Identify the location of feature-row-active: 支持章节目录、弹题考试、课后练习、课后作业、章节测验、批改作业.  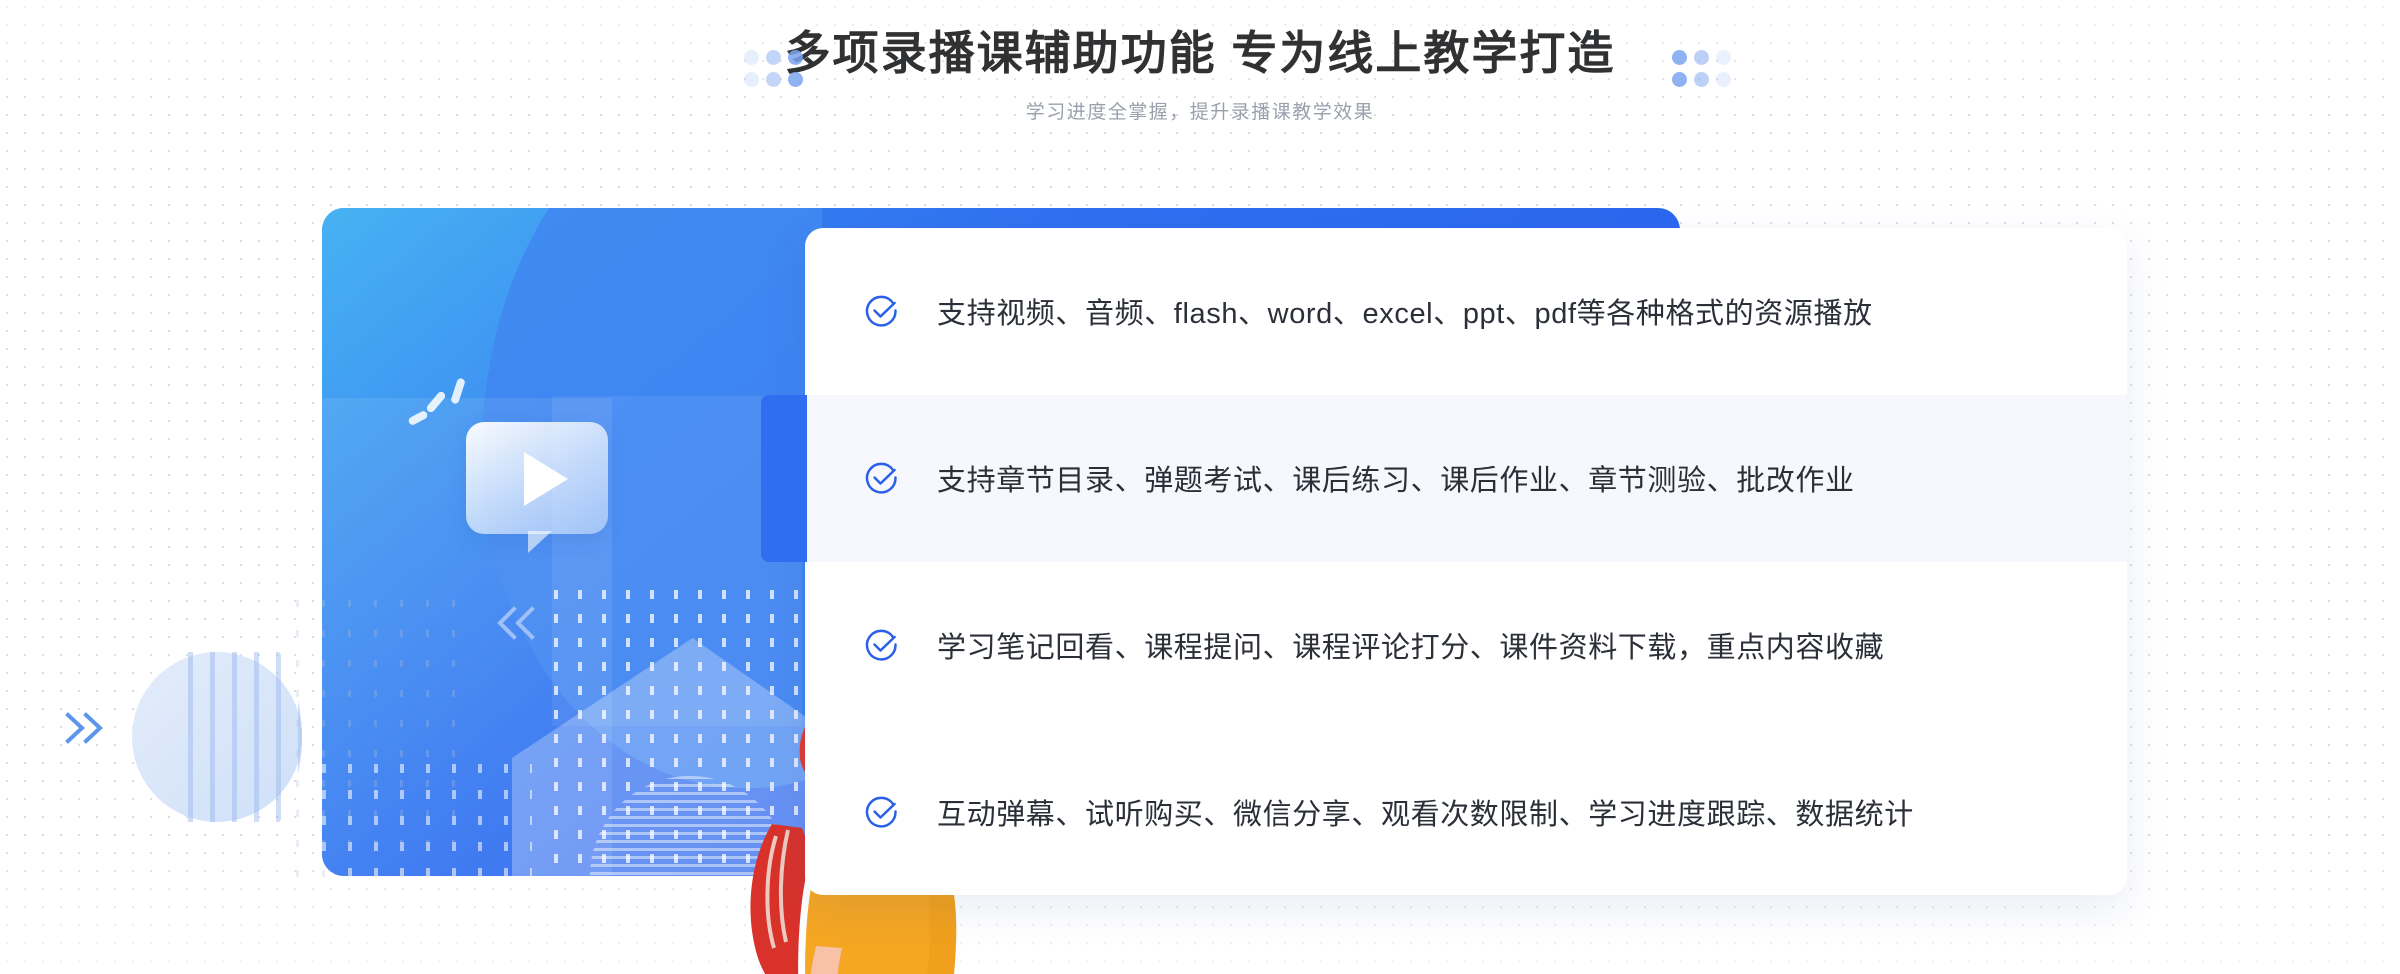
(1444, 478).